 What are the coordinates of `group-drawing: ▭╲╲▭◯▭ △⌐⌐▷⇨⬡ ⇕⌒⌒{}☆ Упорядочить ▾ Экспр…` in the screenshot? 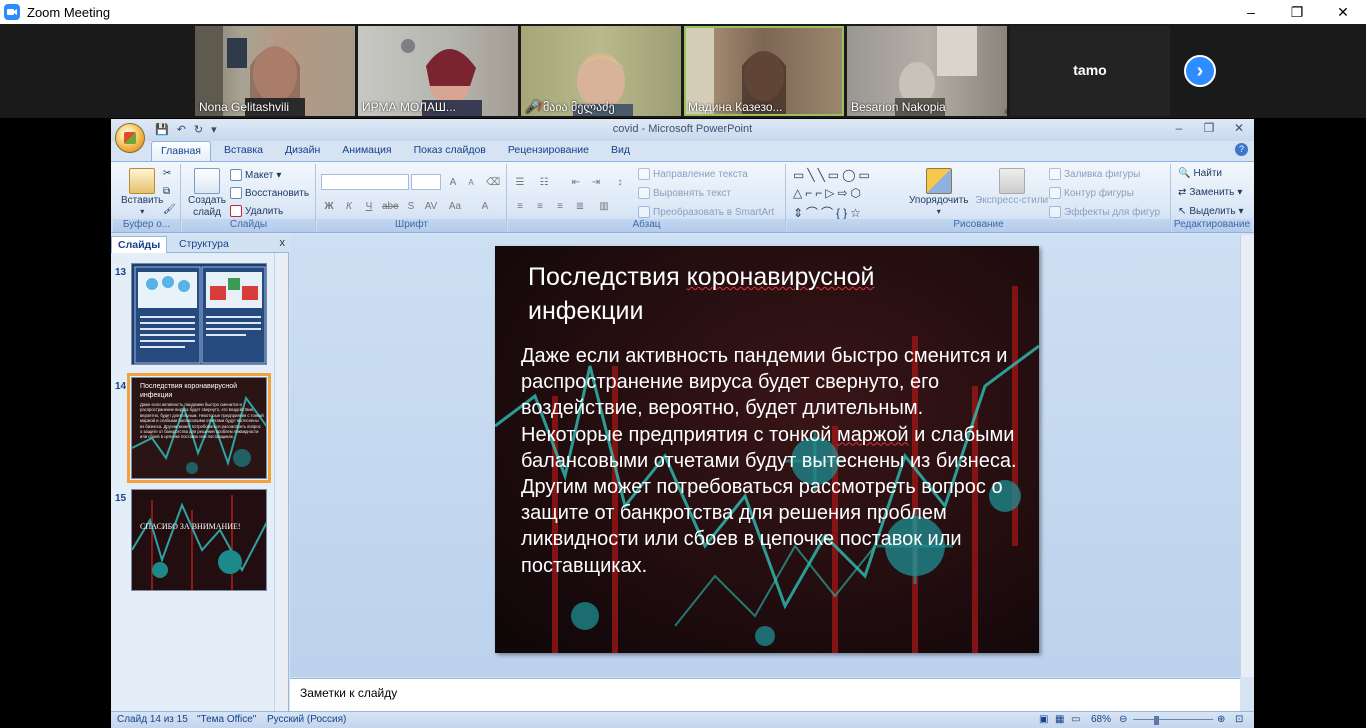 It's located at (979, 198).